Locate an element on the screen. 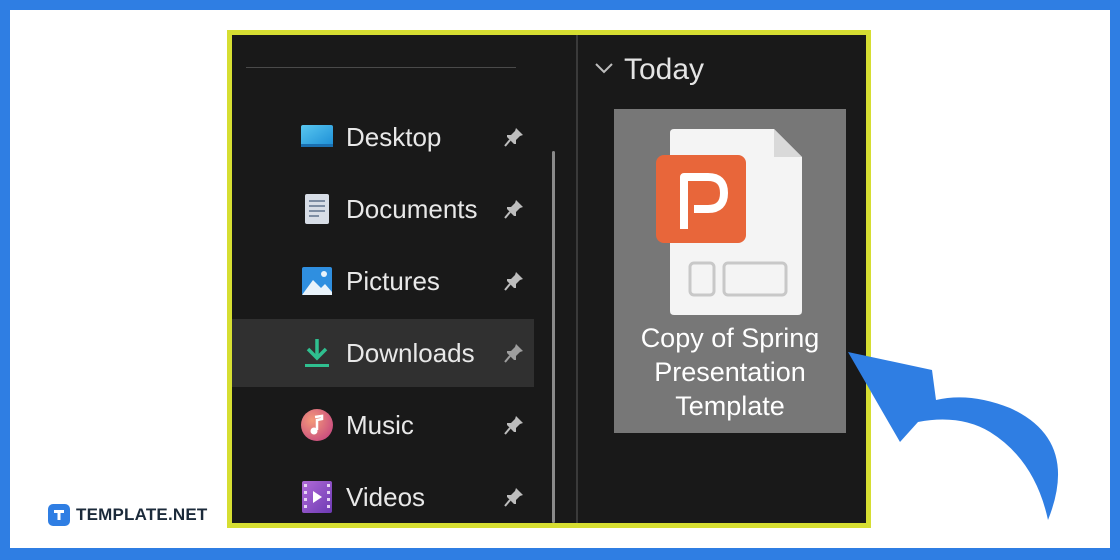 The height and width of the screenshot is (560, 1120). videos-icon is located at coordinates (317, 497).